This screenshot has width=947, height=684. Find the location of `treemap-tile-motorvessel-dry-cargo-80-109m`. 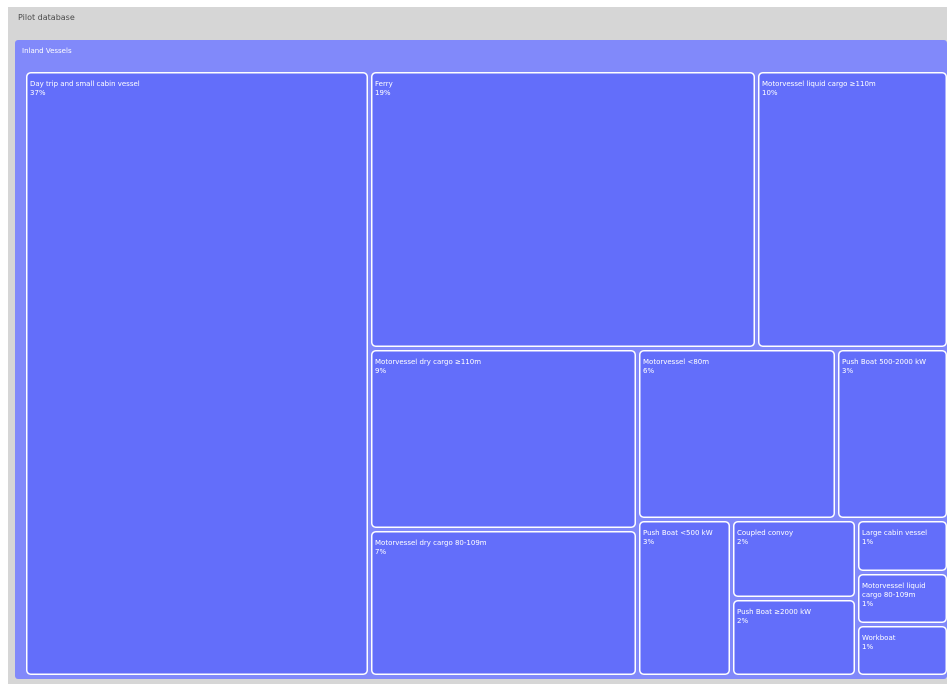

treemap-tile-motorvessel-dry-cargo-80-109m is located at coordinates (503, 603).